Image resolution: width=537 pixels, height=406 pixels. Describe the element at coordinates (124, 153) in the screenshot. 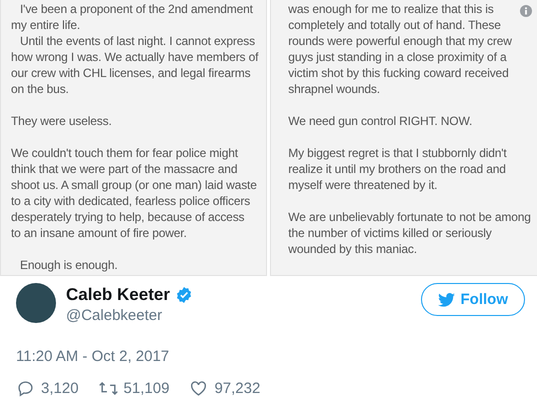

I see `note-text-line: We couldn't touch them for fear police might` at that location.